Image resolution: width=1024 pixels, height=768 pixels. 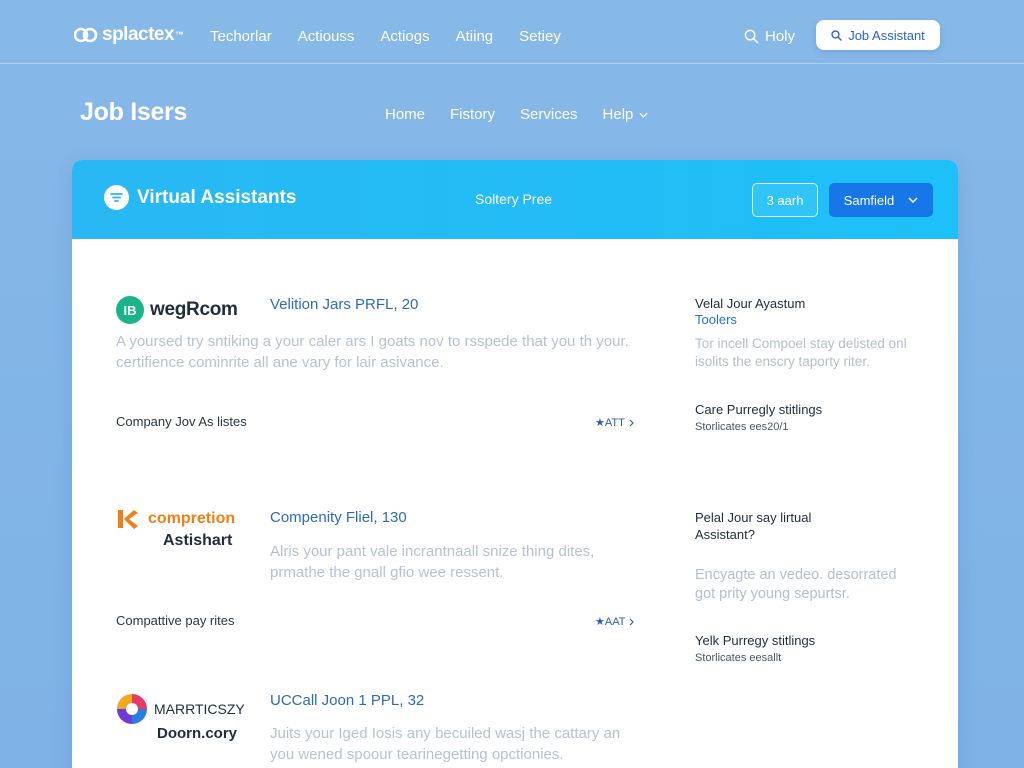 What do you see at coordinates (86, 35) in the screenshot?
I see `brand-icon` at bounding box center [86, 35].